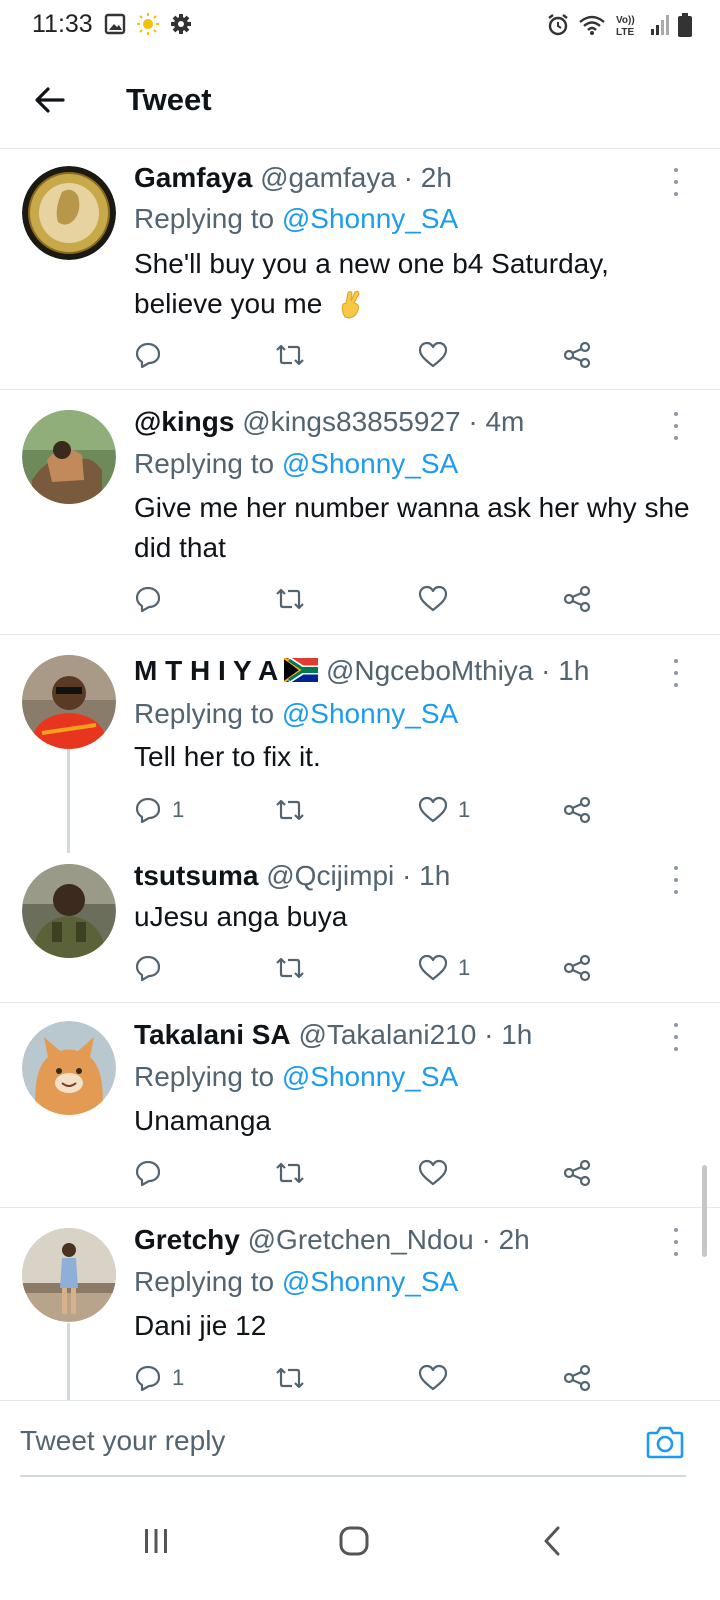 Image resolution: width=720 pixels, height=1600 pixels. What do you see at coordinates (206, 670) in the screenshot?
I see `author-name: M T H I Y A` at bounding box center [206, 670].